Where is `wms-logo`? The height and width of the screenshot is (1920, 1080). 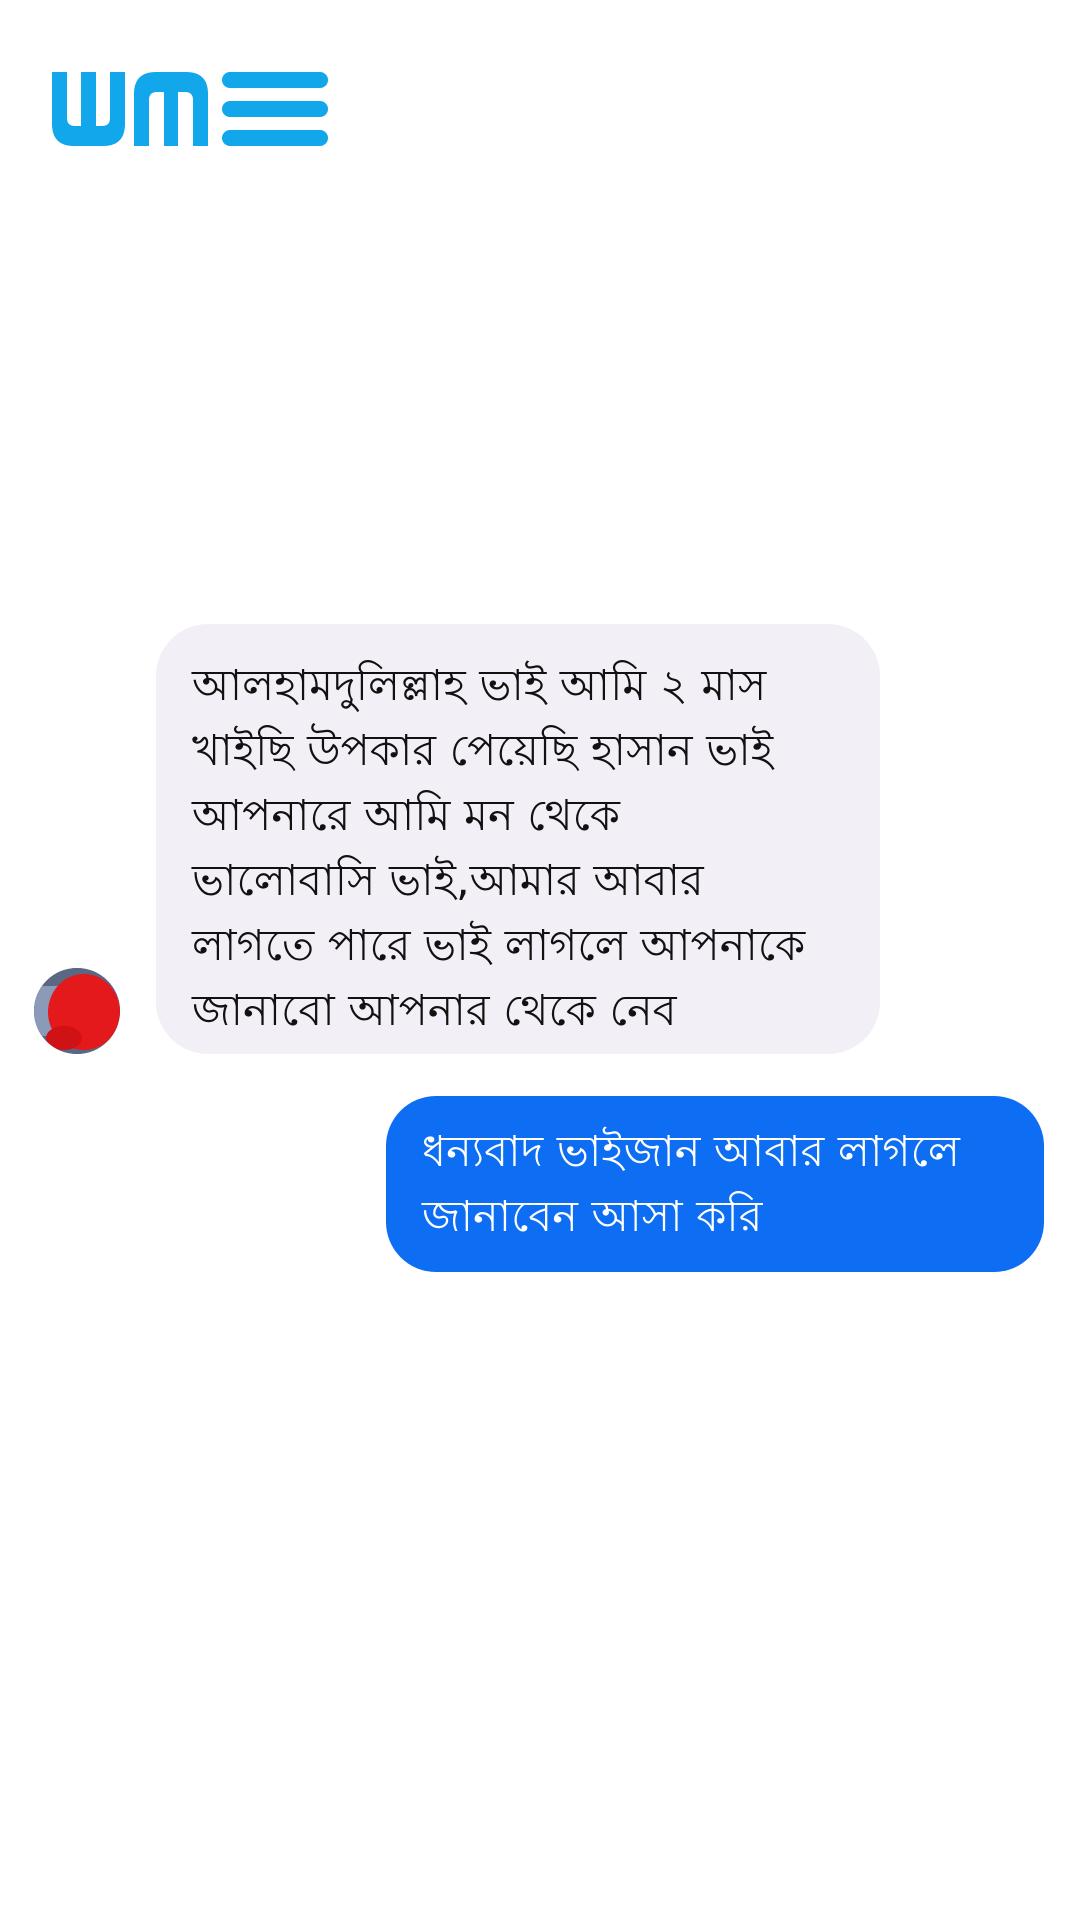 wms-logo is located at coordinates (192, 109).